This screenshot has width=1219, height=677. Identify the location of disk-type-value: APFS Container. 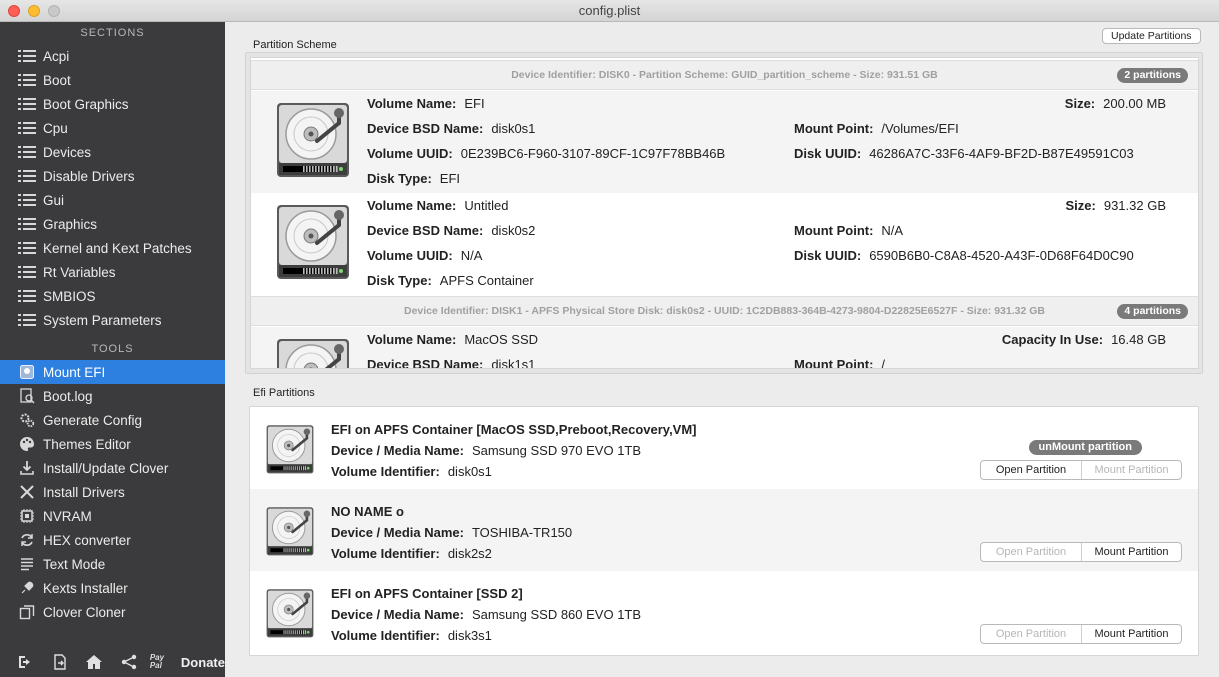
(486, 280).